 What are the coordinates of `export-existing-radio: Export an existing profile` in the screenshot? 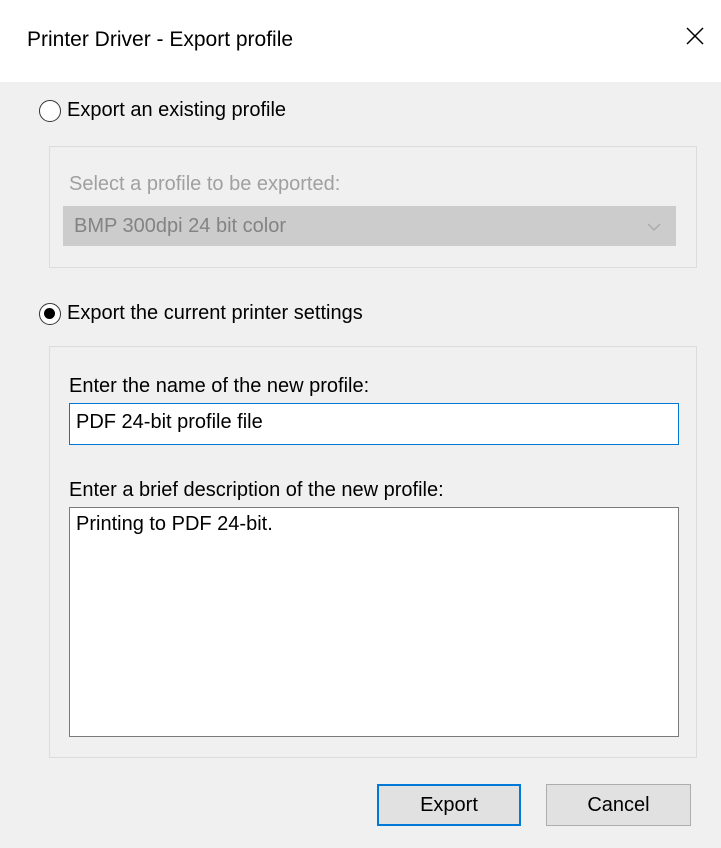 It's located at (162, 110).